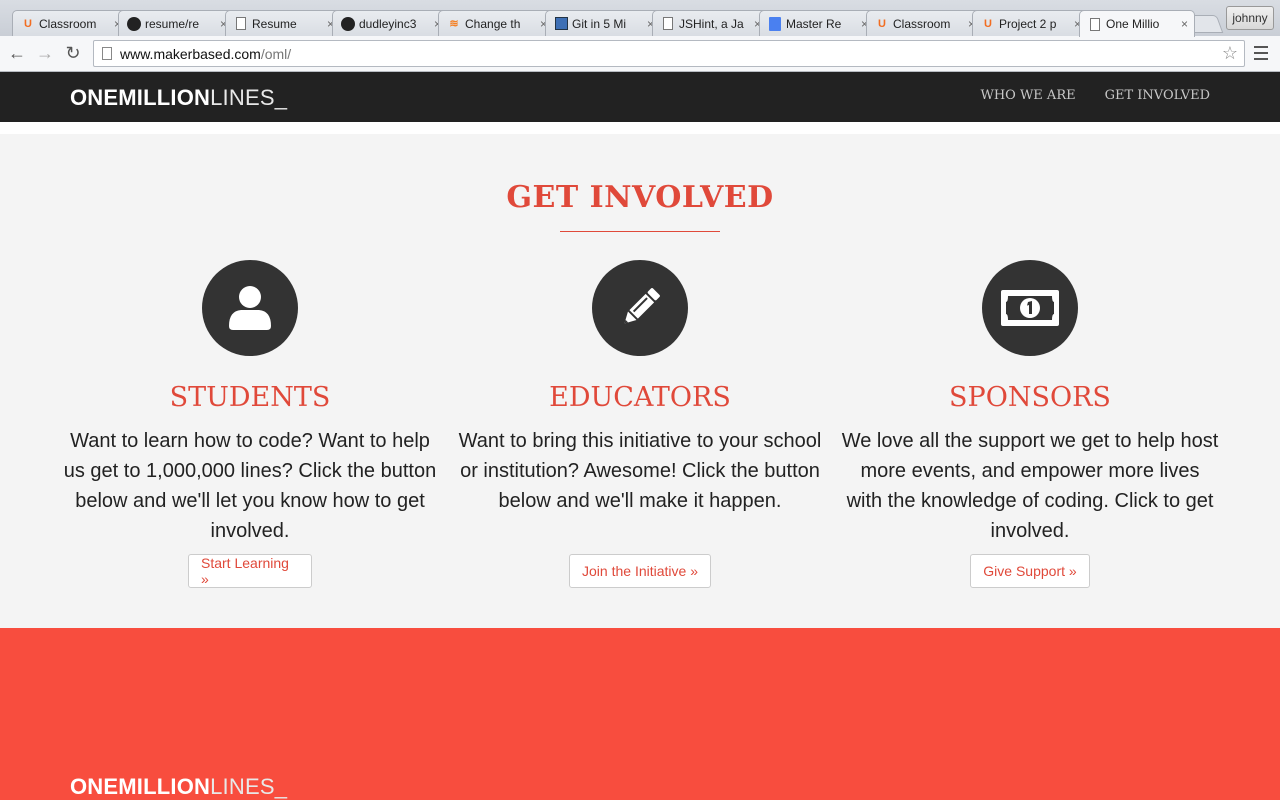 This screenshot has height=800, width=1280. Describe the element at coordinates (1133, 24) in the screenshot. I see `tab-title: One Millio` at that location.